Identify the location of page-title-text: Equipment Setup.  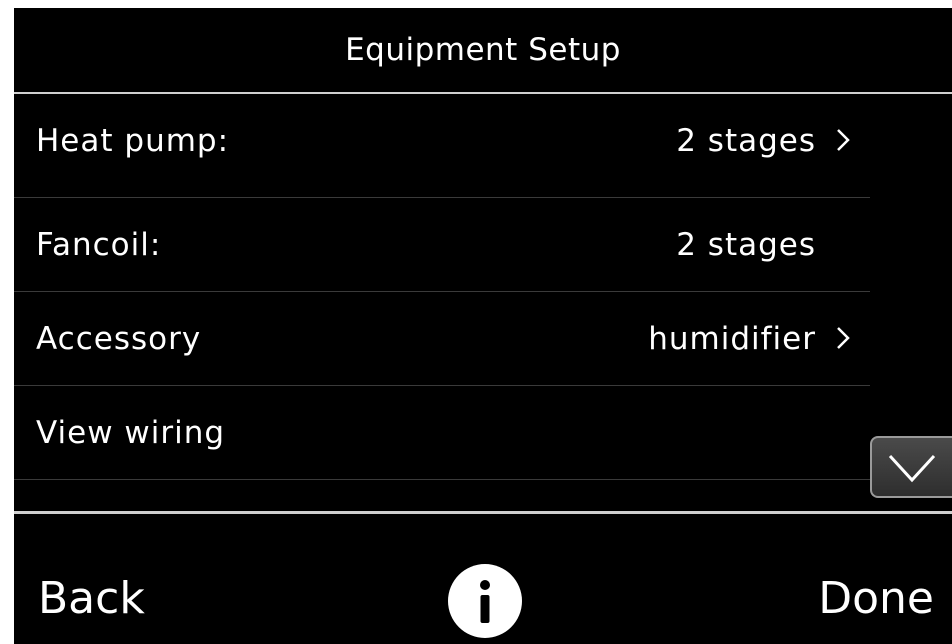
(483, 50).